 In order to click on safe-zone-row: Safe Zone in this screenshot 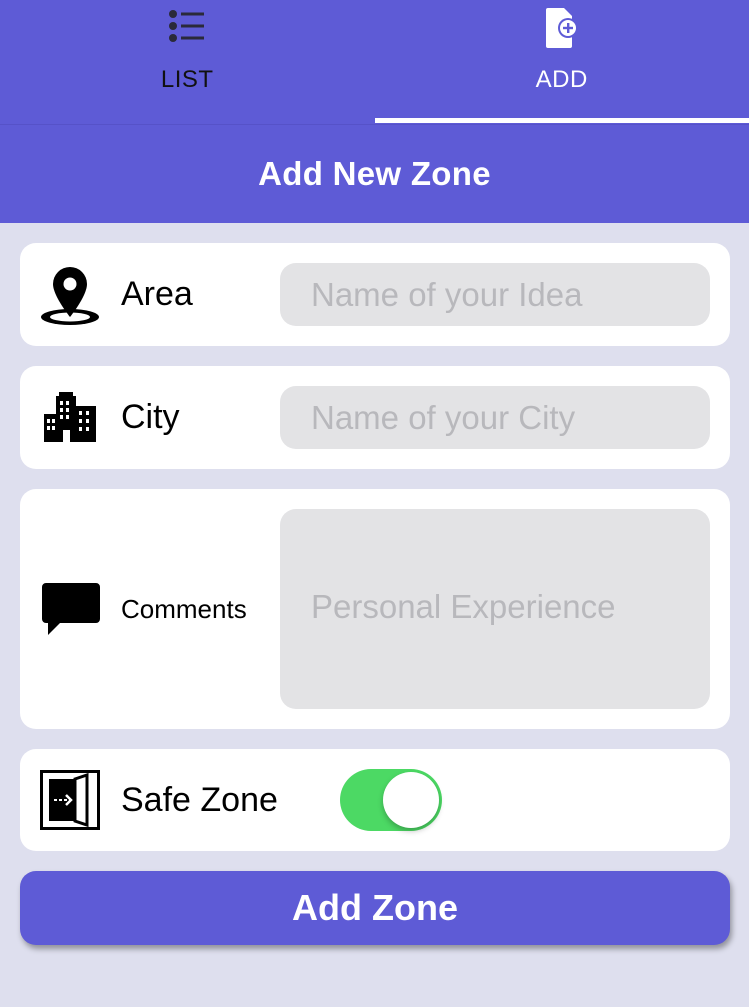, I will do `click(375, 800)`.